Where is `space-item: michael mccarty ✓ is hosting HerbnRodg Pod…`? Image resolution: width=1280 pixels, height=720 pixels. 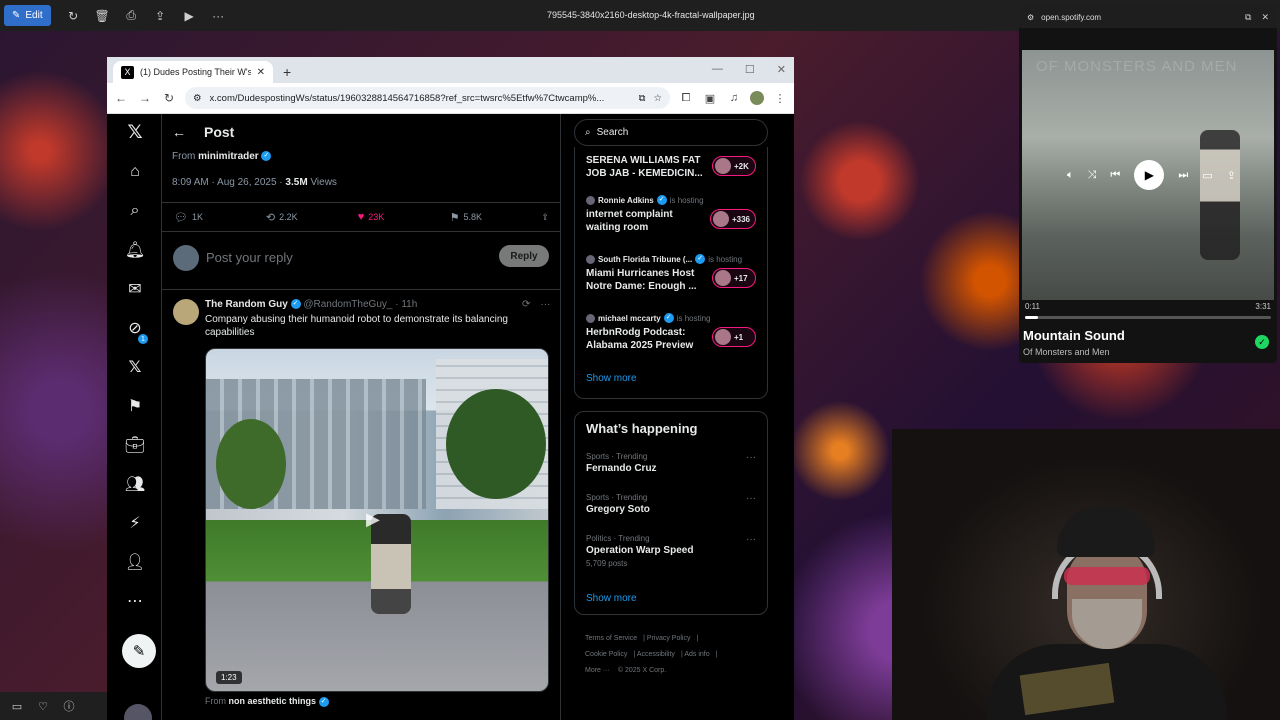
space-item: michael mccarty ✓ is hosting HerbnRodg Pod… is located at coordinates (676, 332).